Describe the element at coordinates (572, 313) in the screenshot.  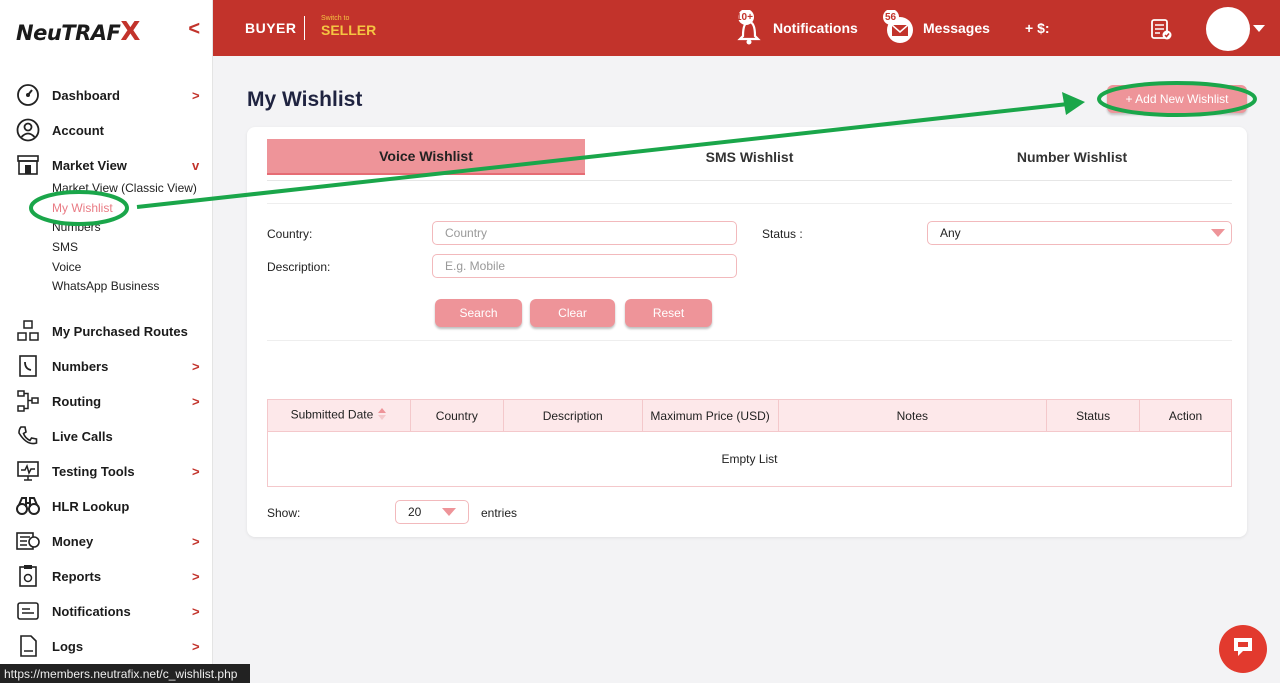
I see `clear-button: Clear` at that location.